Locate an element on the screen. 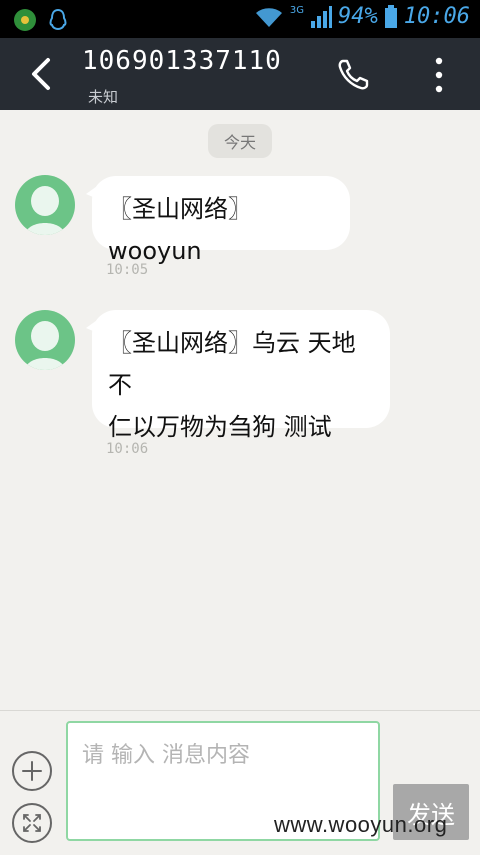 This screenshot has width=480, height=855. qq-icon is located at coordinates (58, 19).